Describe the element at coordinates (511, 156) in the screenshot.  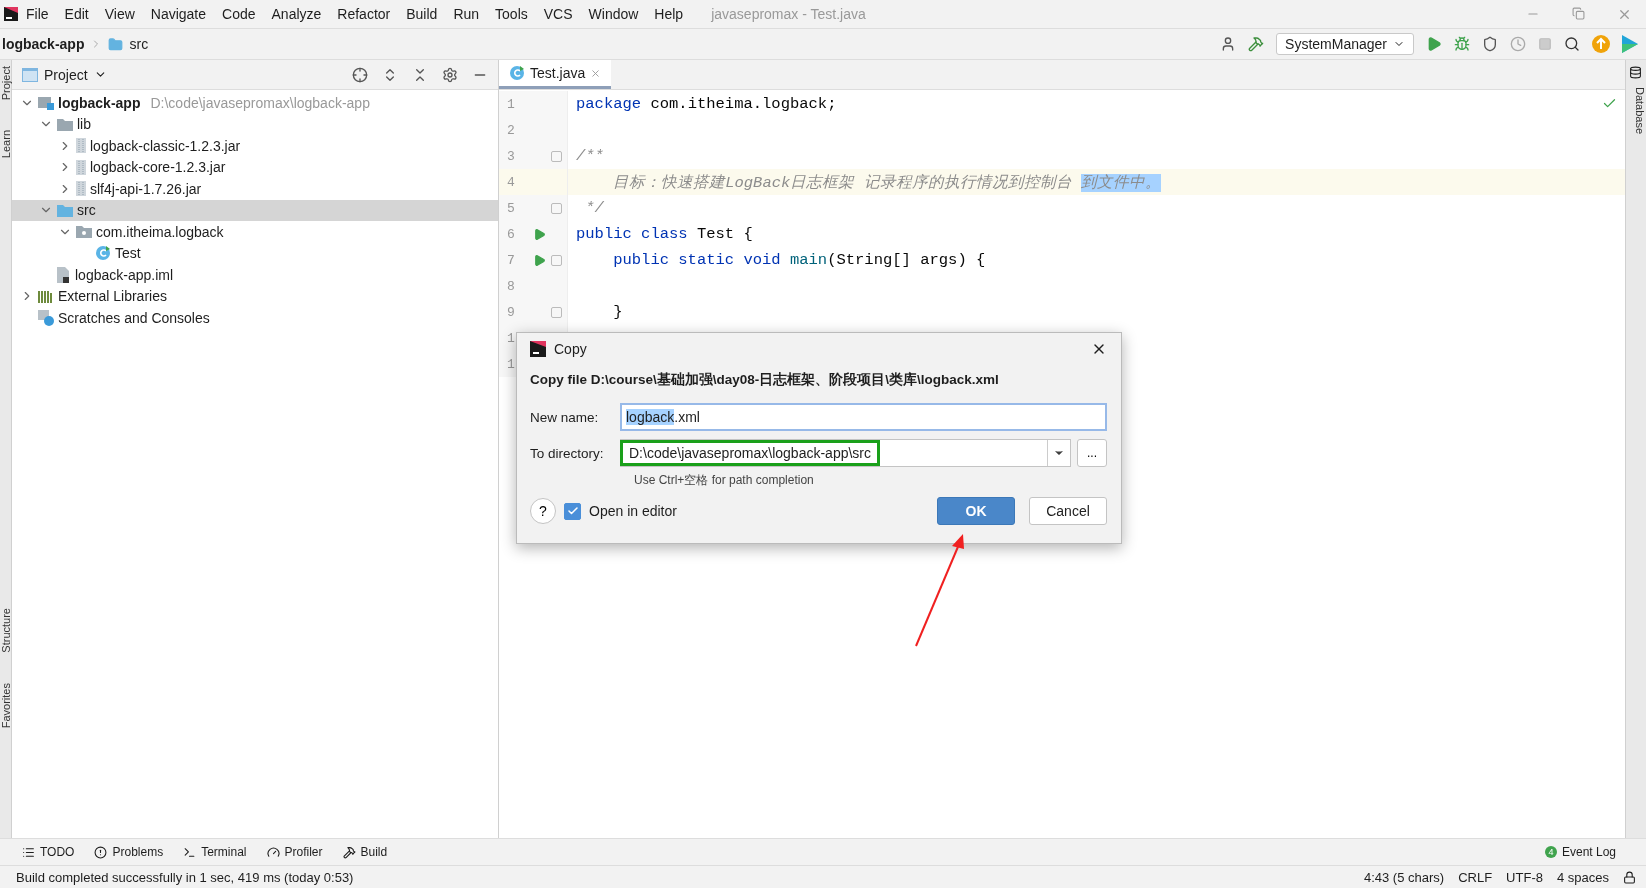
I see `line-number: 3` at that location.